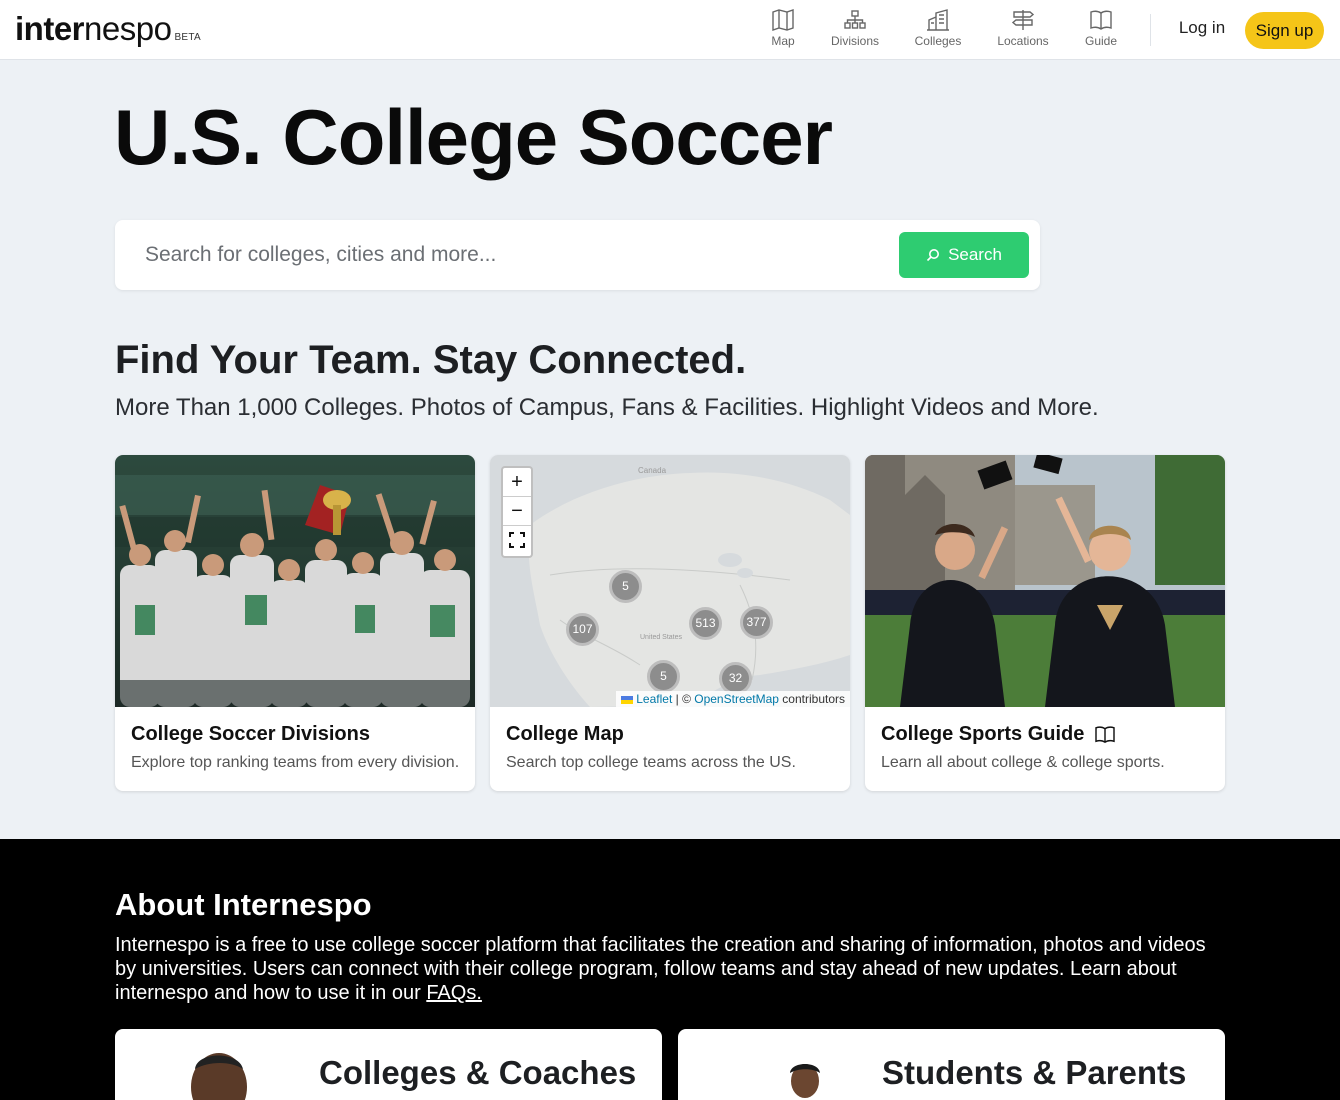 The width and height of the screenshot is (1340, 1100). Describe the element at coordinates (243, 904) in the screenshot. I see `about-title: About Internespo` at that location.